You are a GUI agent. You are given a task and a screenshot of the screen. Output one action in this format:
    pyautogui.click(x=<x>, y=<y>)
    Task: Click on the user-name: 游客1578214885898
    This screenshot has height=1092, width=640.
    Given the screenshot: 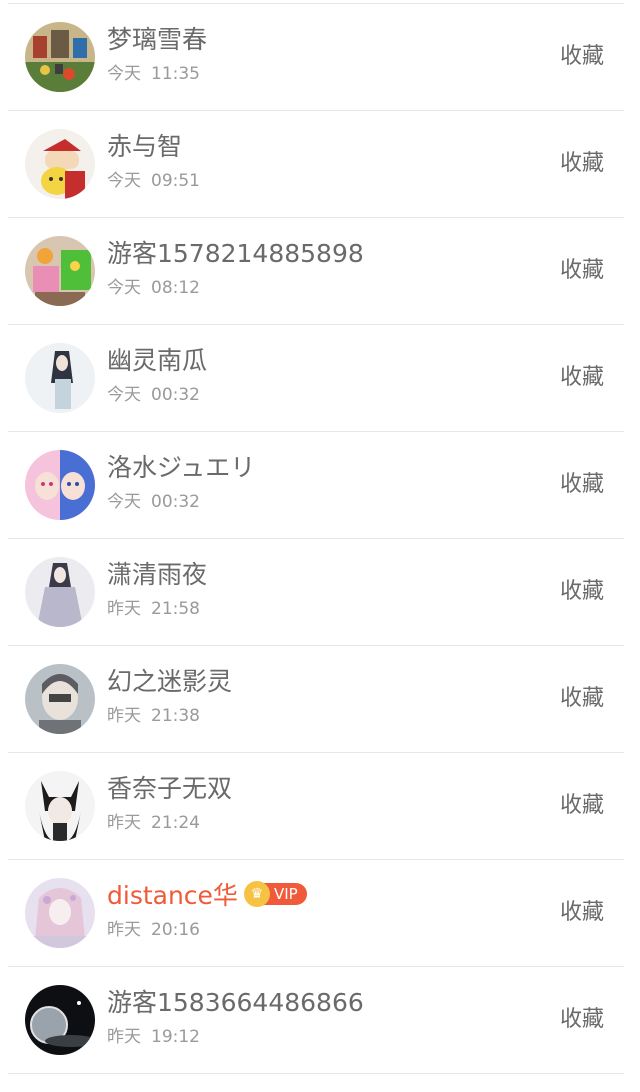 What is the action you would take?
    pyautogui.click(x=235, y=253)
    